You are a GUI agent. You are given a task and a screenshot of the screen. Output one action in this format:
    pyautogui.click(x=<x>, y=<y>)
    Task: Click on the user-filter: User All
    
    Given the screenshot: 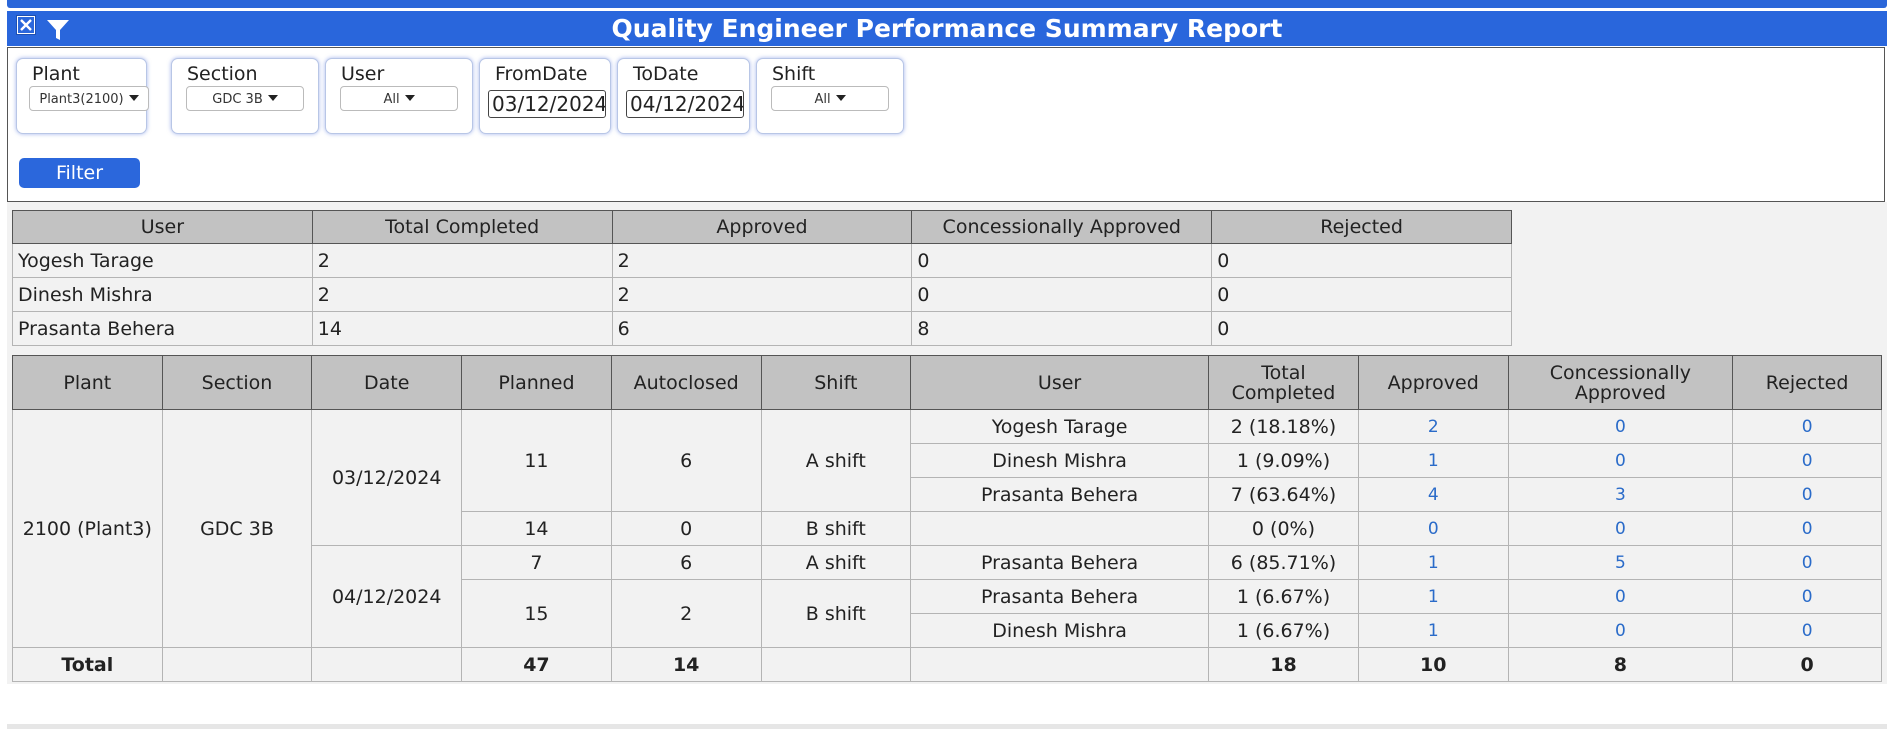 What is the action you would take?
    pyautogui.click(x=399, y=96)
    